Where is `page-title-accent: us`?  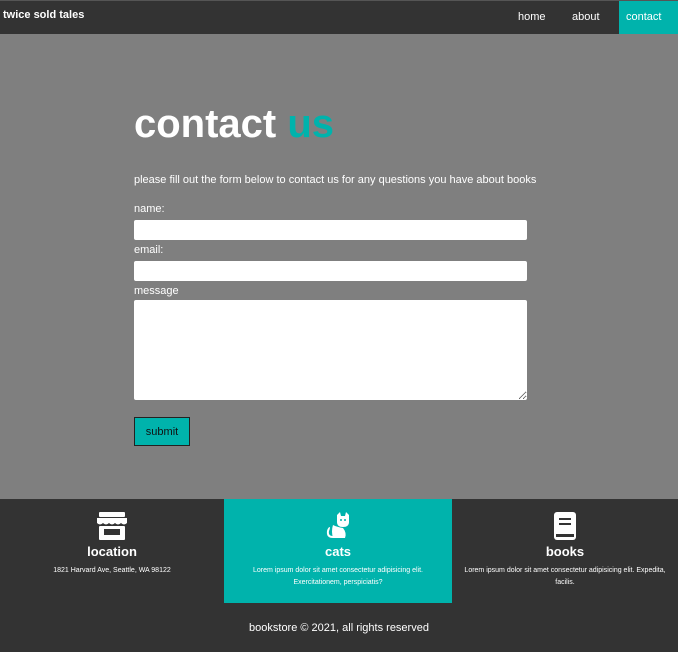
page-title-accent: us is located at coordinates (311, 124).